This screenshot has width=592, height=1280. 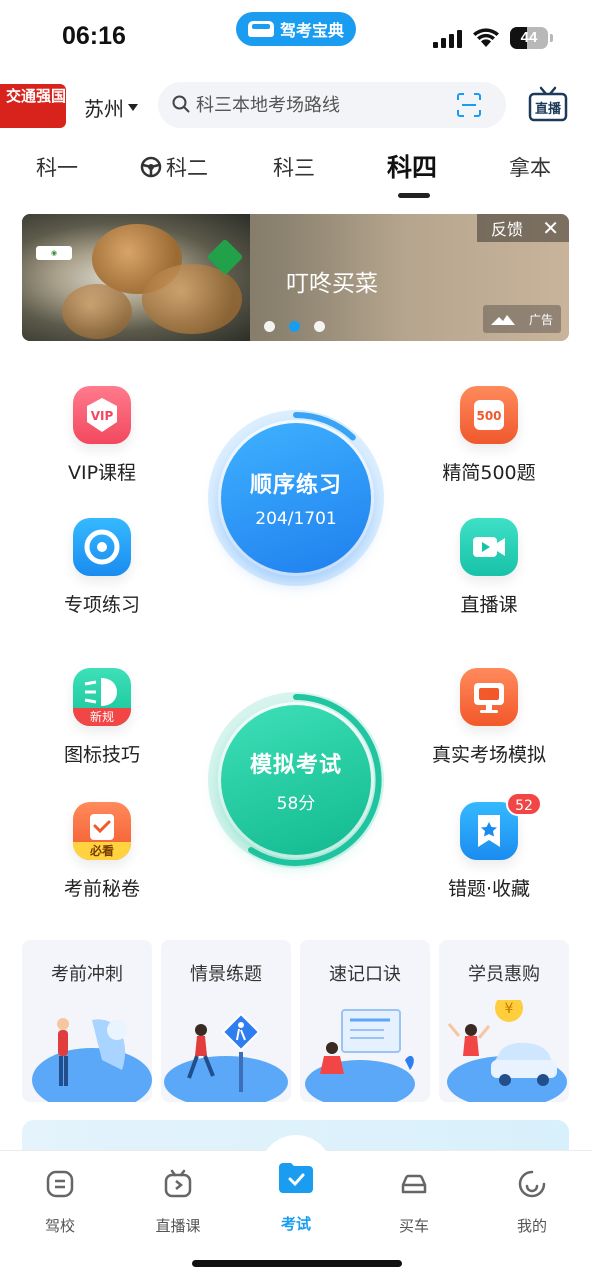 I want to click on header: 交通强国 苏州 直播, so click(x=296, y=105).